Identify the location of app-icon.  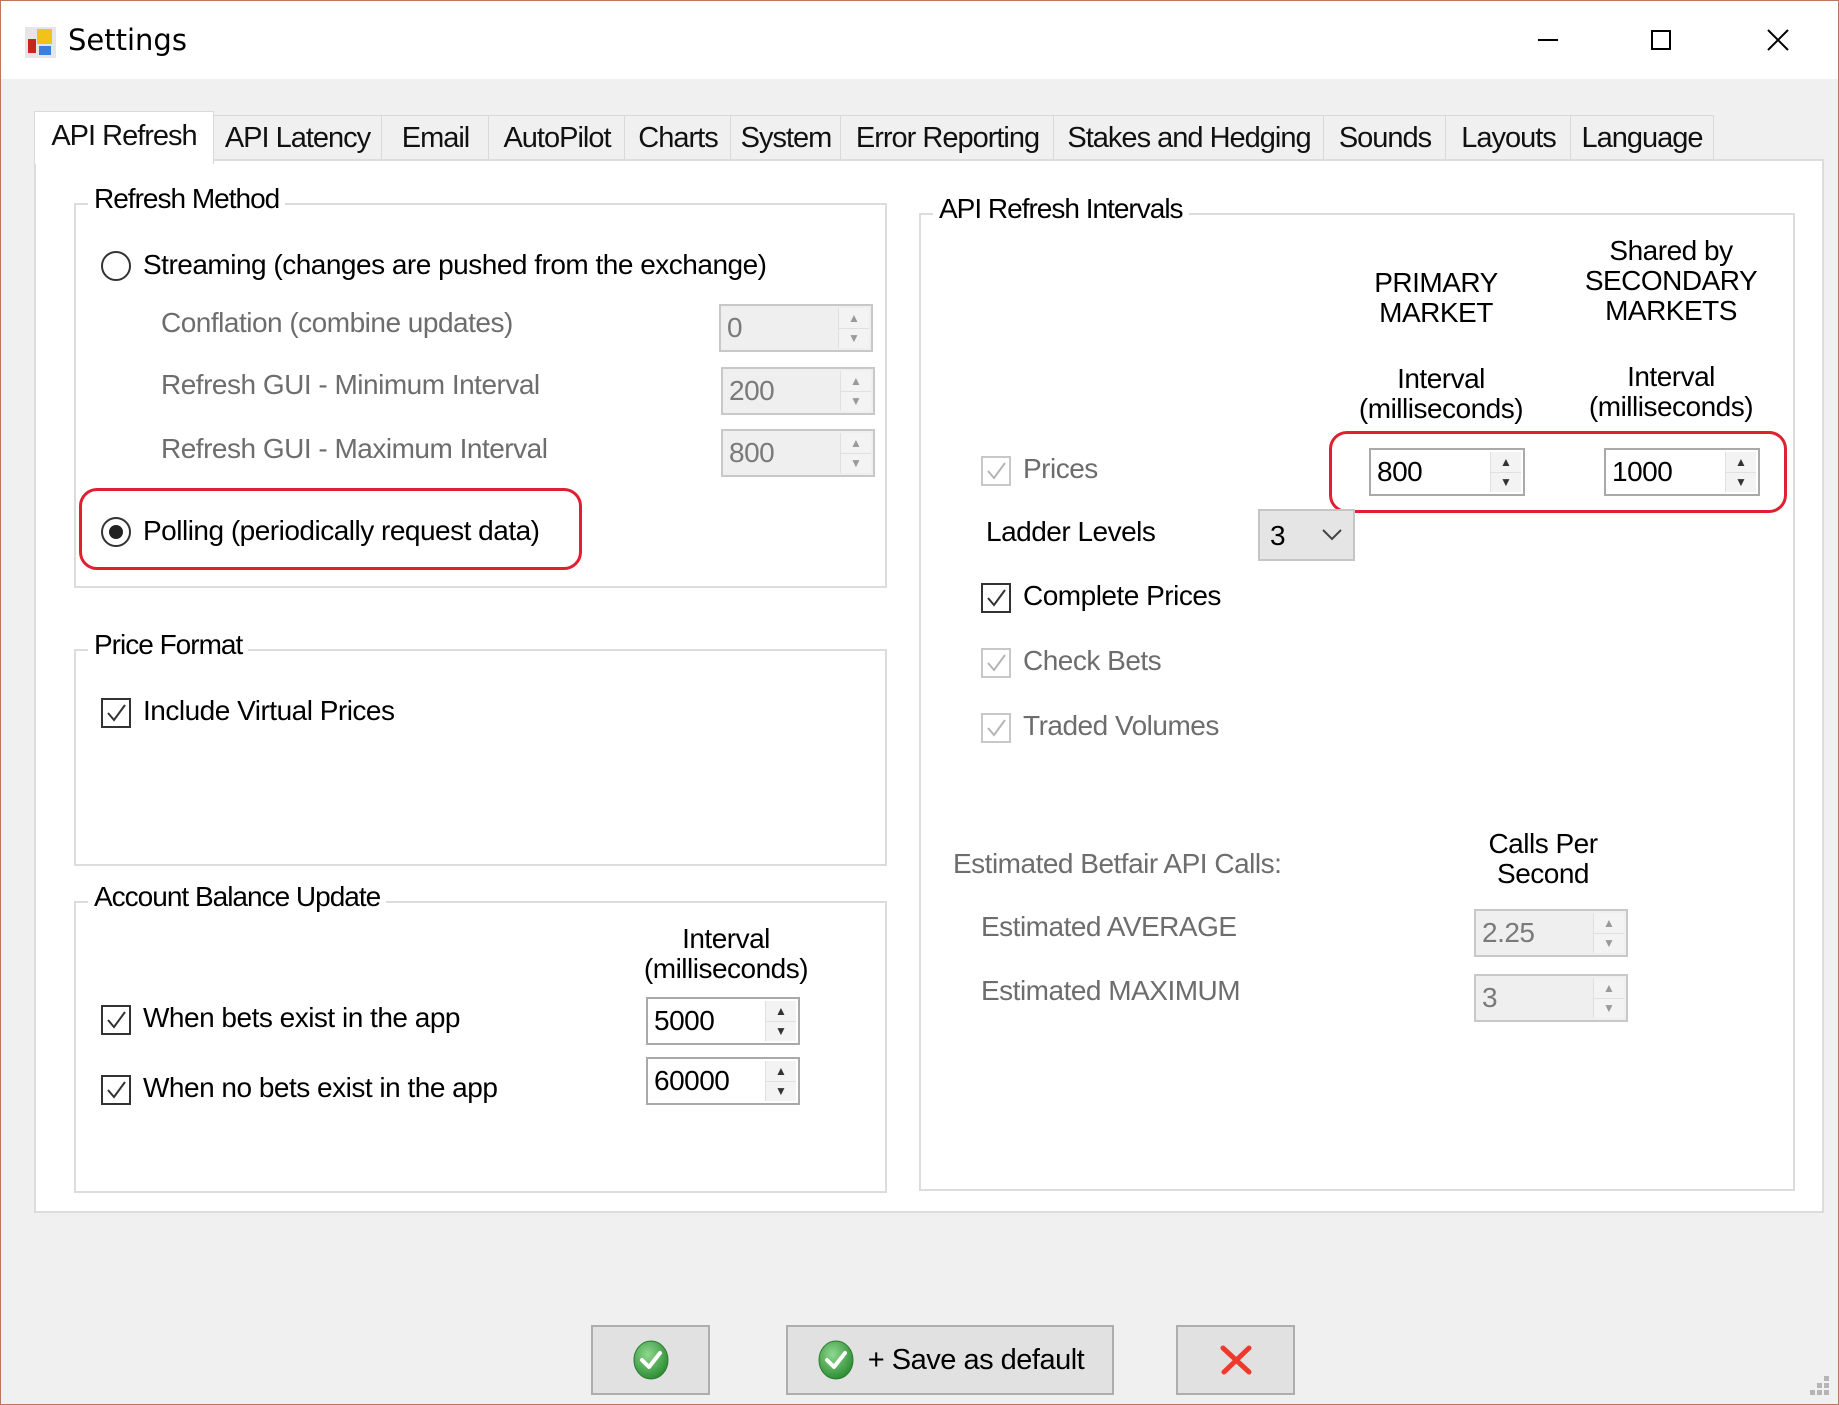
(40, 42).